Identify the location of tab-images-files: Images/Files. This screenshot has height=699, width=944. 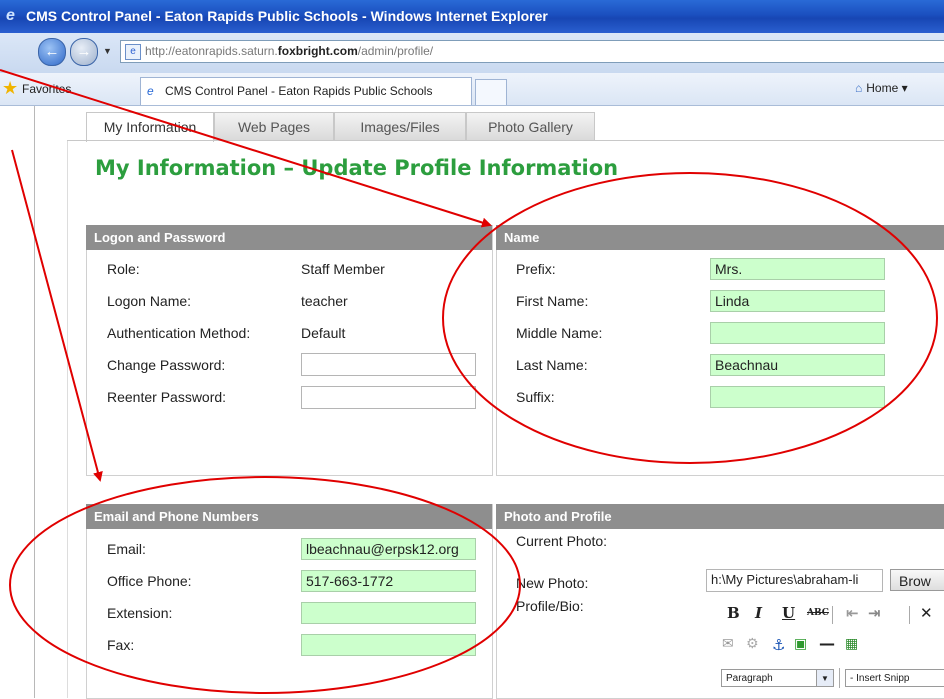
(400, 126).